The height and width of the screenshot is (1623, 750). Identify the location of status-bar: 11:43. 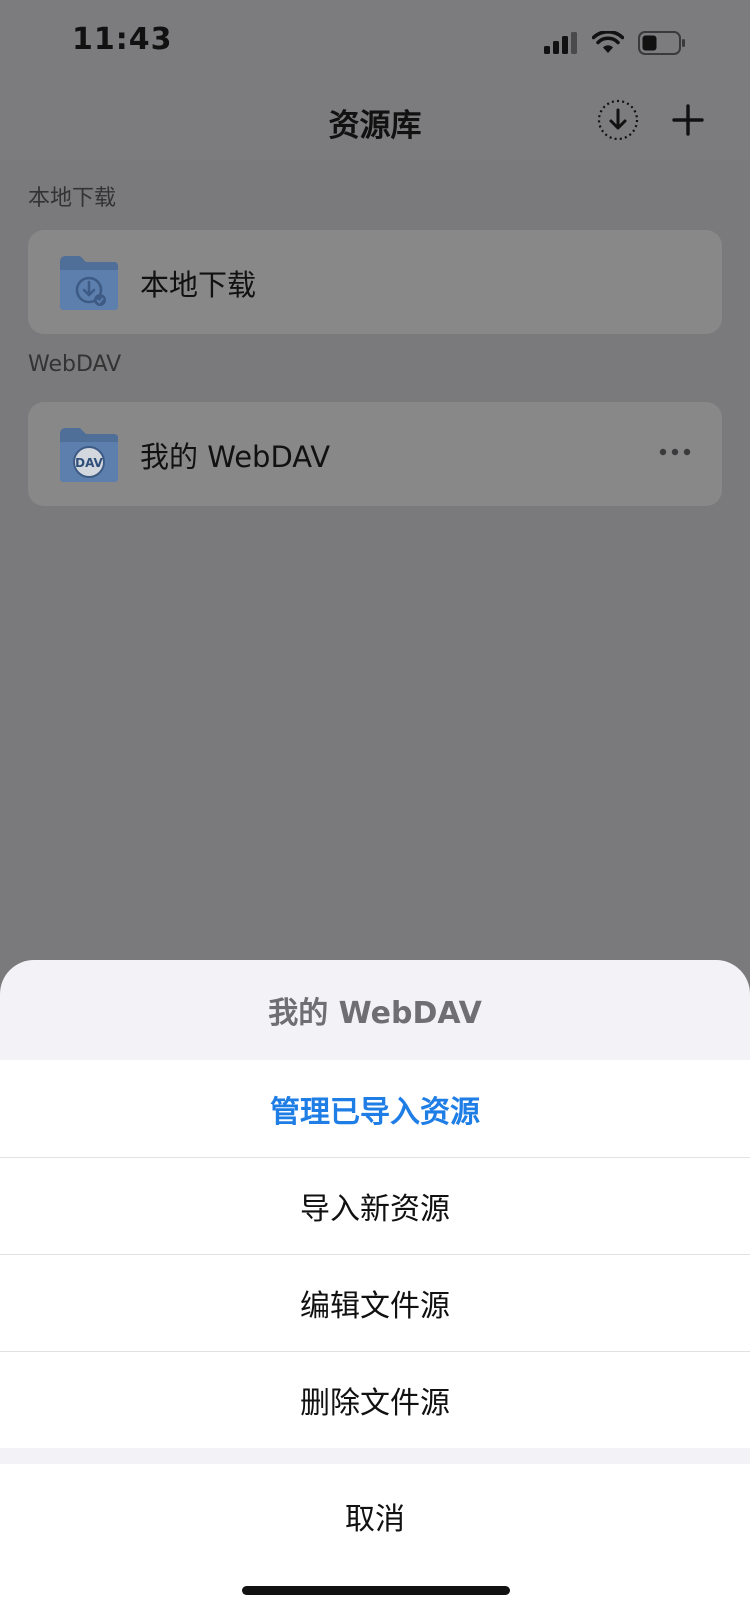
(375, 43).